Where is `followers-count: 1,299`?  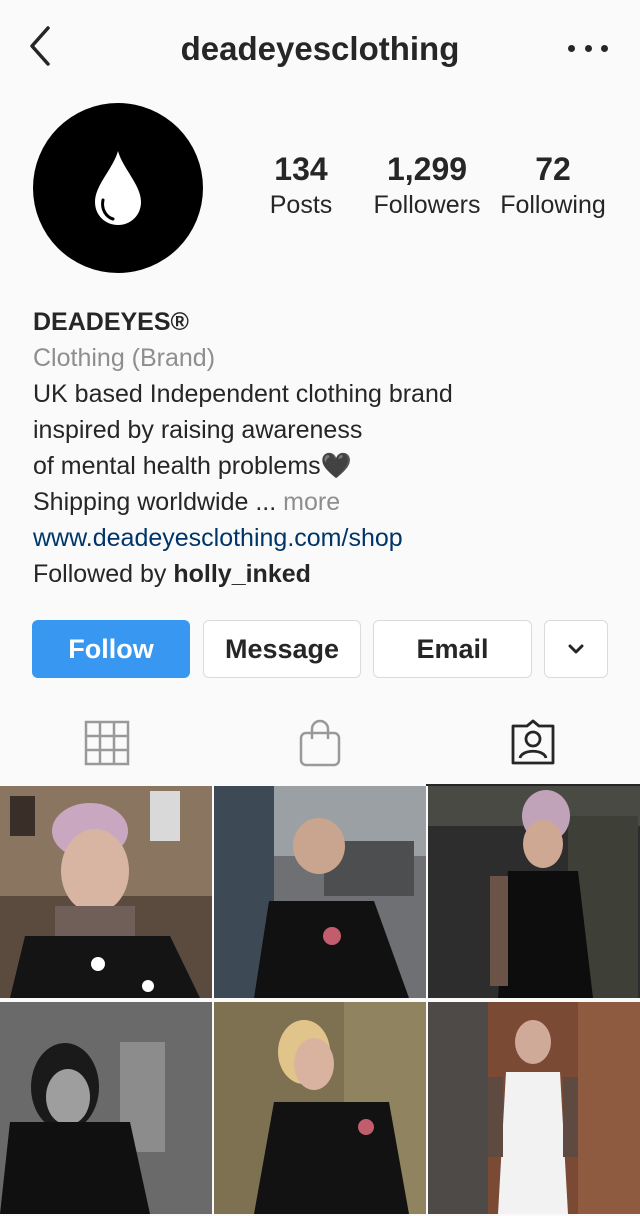 followers-count: 1,299 is located at coordinates (427, 169).